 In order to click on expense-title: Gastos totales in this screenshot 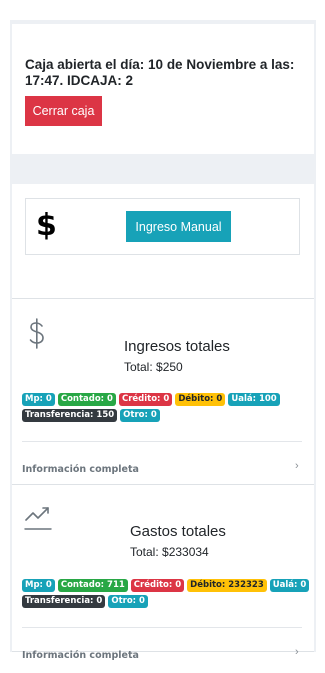, I will do `click(178, 531)`.